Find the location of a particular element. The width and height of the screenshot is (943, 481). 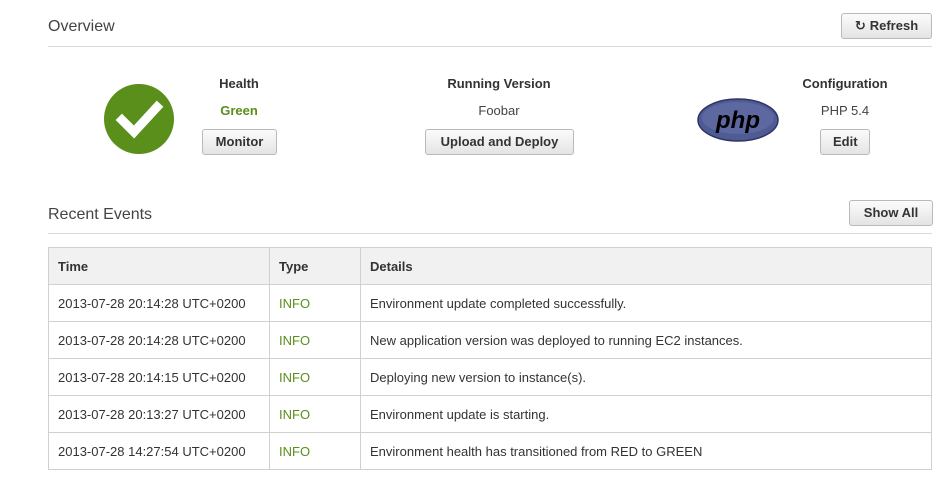

event-time: 2013-07-28 20:14:15 UTC+0200 is located at coordinates (159, 377).